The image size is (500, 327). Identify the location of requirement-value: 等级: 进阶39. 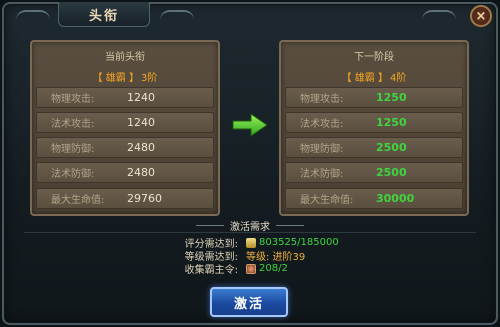
(276, 257).